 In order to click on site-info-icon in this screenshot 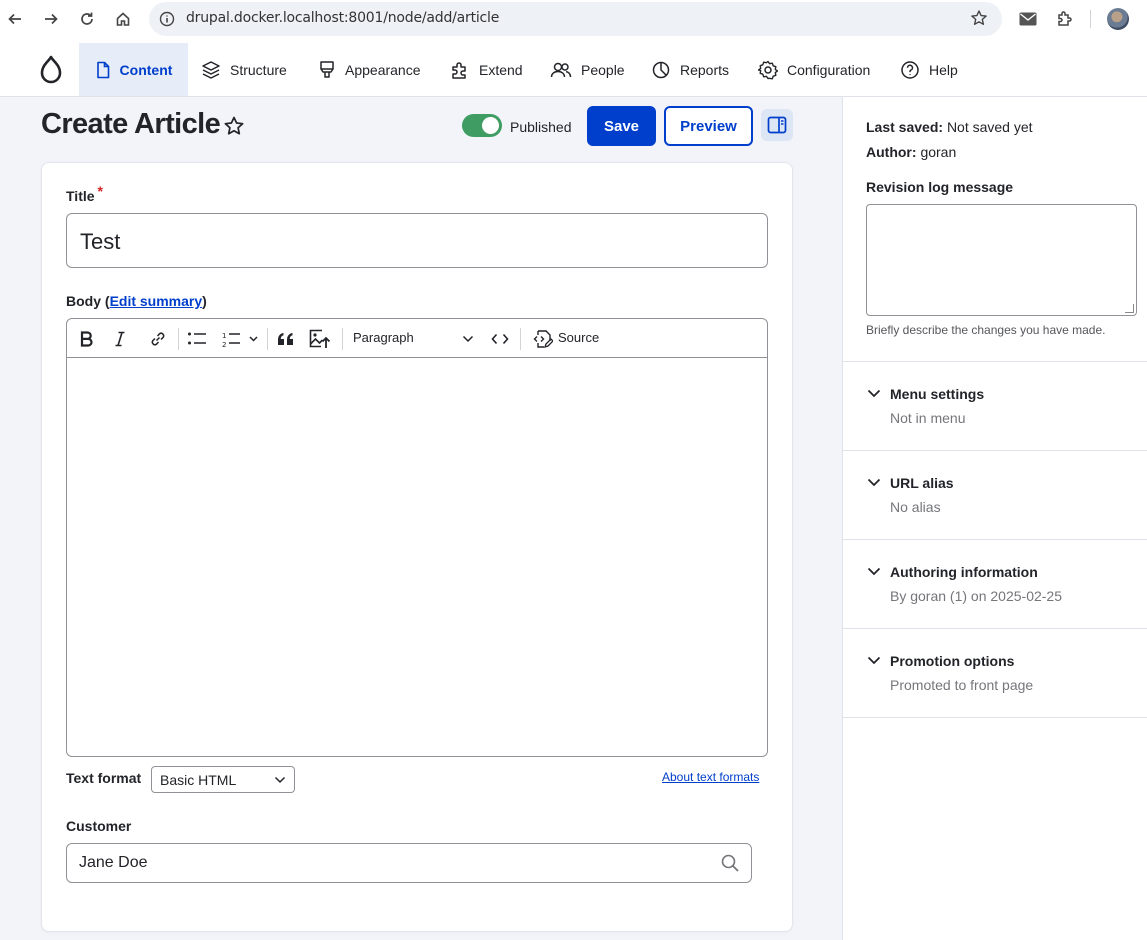, I will do `click(167, 19)`.